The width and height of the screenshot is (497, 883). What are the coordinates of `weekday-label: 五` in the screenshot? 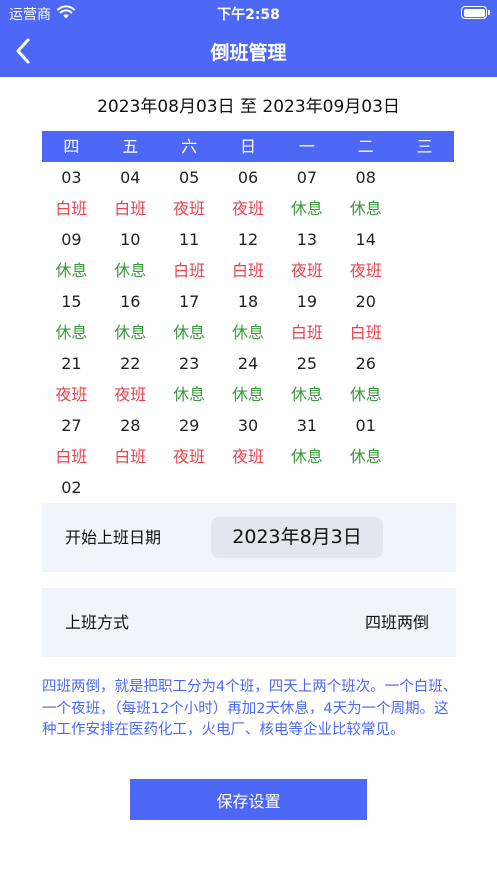 It's located at (130, 146).